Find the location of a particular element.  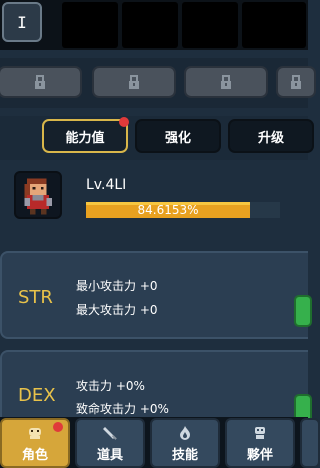

stat-name: STR is located at coordinates (35, 297).